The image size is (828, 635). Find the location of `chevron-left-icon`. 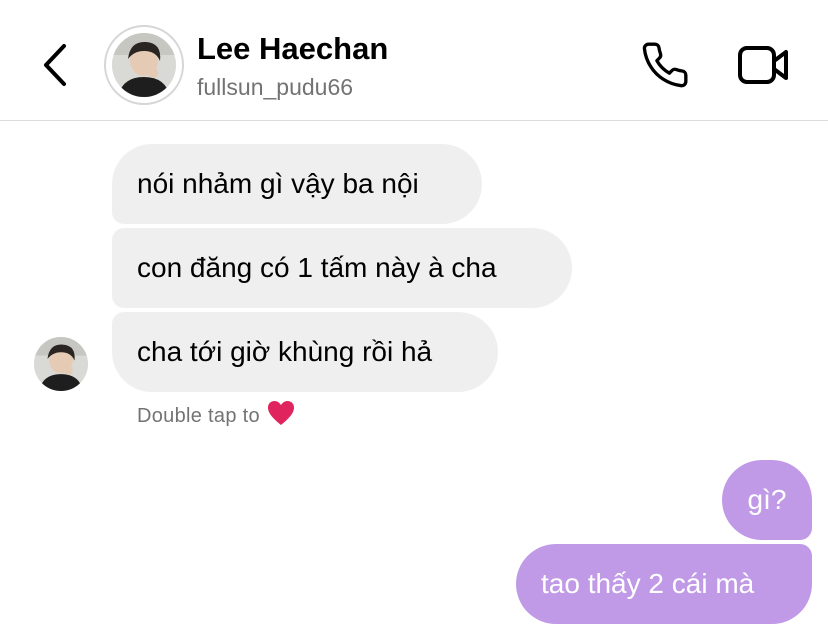

chevron-left-icon is located at coordinates (56, 65).